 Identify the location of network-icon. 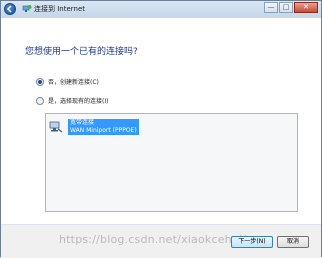
(27, 8).